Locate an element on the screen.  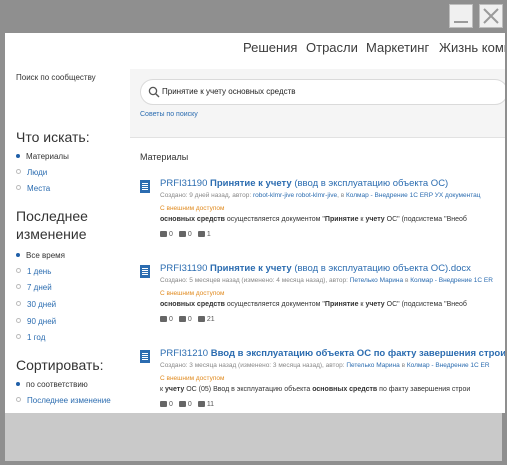
result-stats: 0 0 11 is located at coordinates (190, 404).